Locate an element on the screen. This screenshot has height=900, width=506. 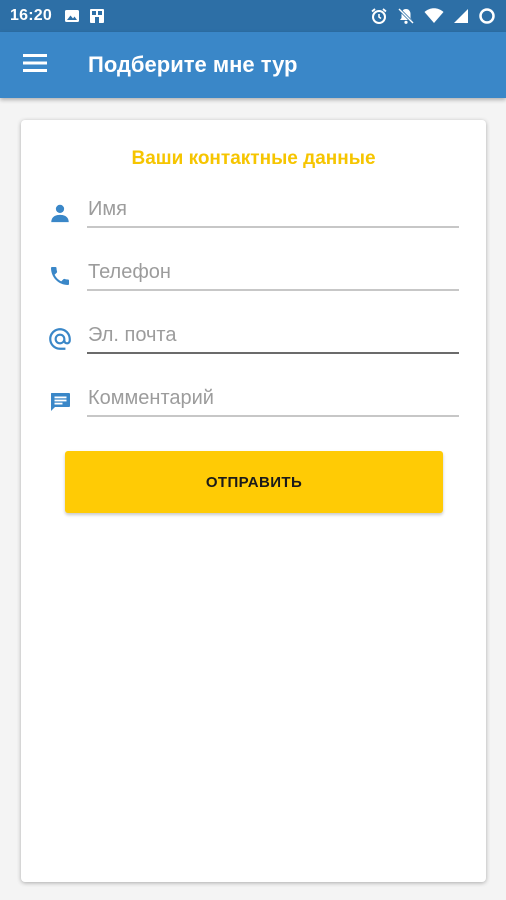
status-bar: 16:20 is located at coordinates (253, 16).